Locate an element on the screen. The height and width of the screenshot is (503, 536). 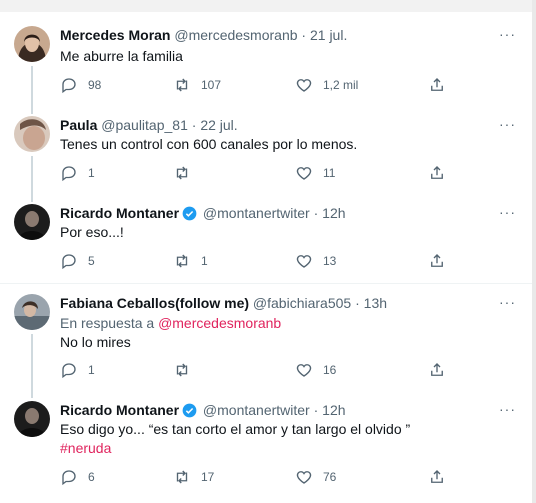
retweet-button: 107 is located at coordinates (197, 85).